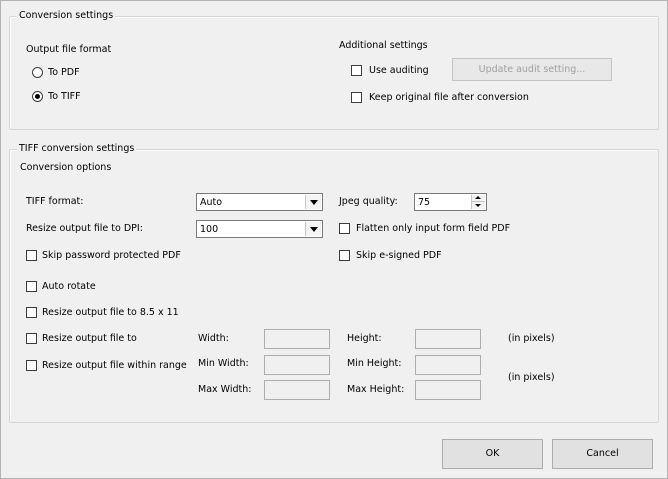 Image resolution: width=668 pixels, height=479 pixels. I want to click on stepper-up-icon, so click(478, 198).